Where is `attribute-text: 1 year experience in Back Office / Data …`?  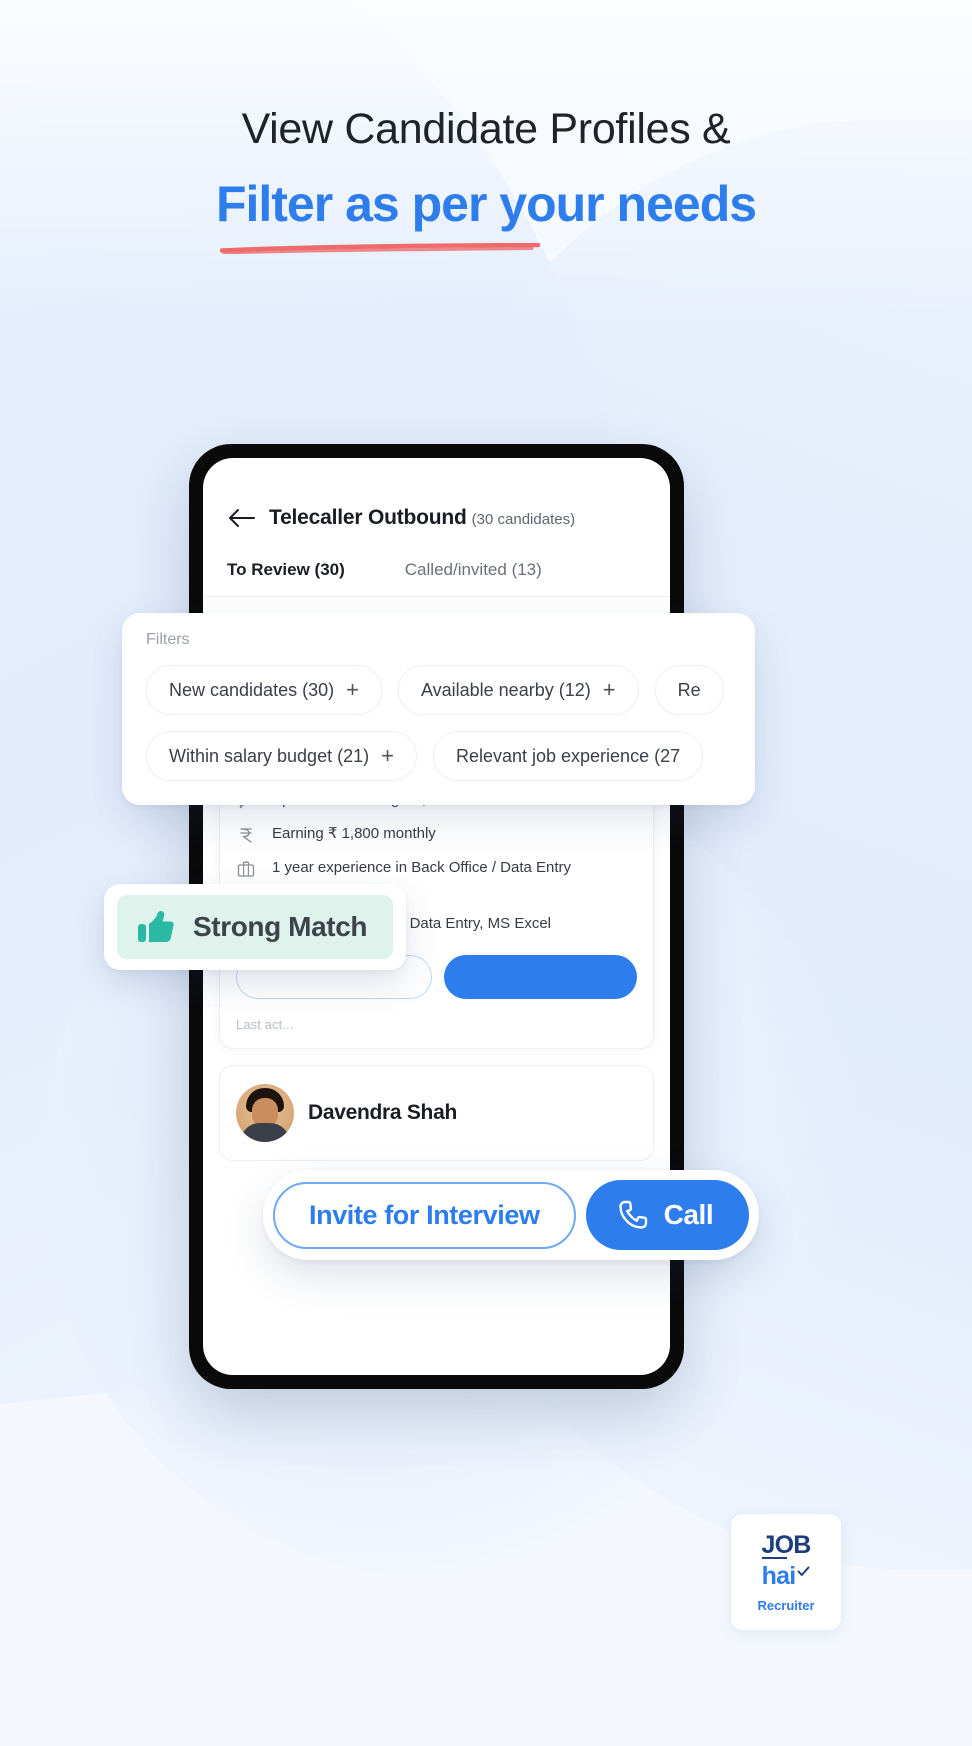
attribute-text: 1 year experience in Back Office / Data … is located at coordinates (422, 867).